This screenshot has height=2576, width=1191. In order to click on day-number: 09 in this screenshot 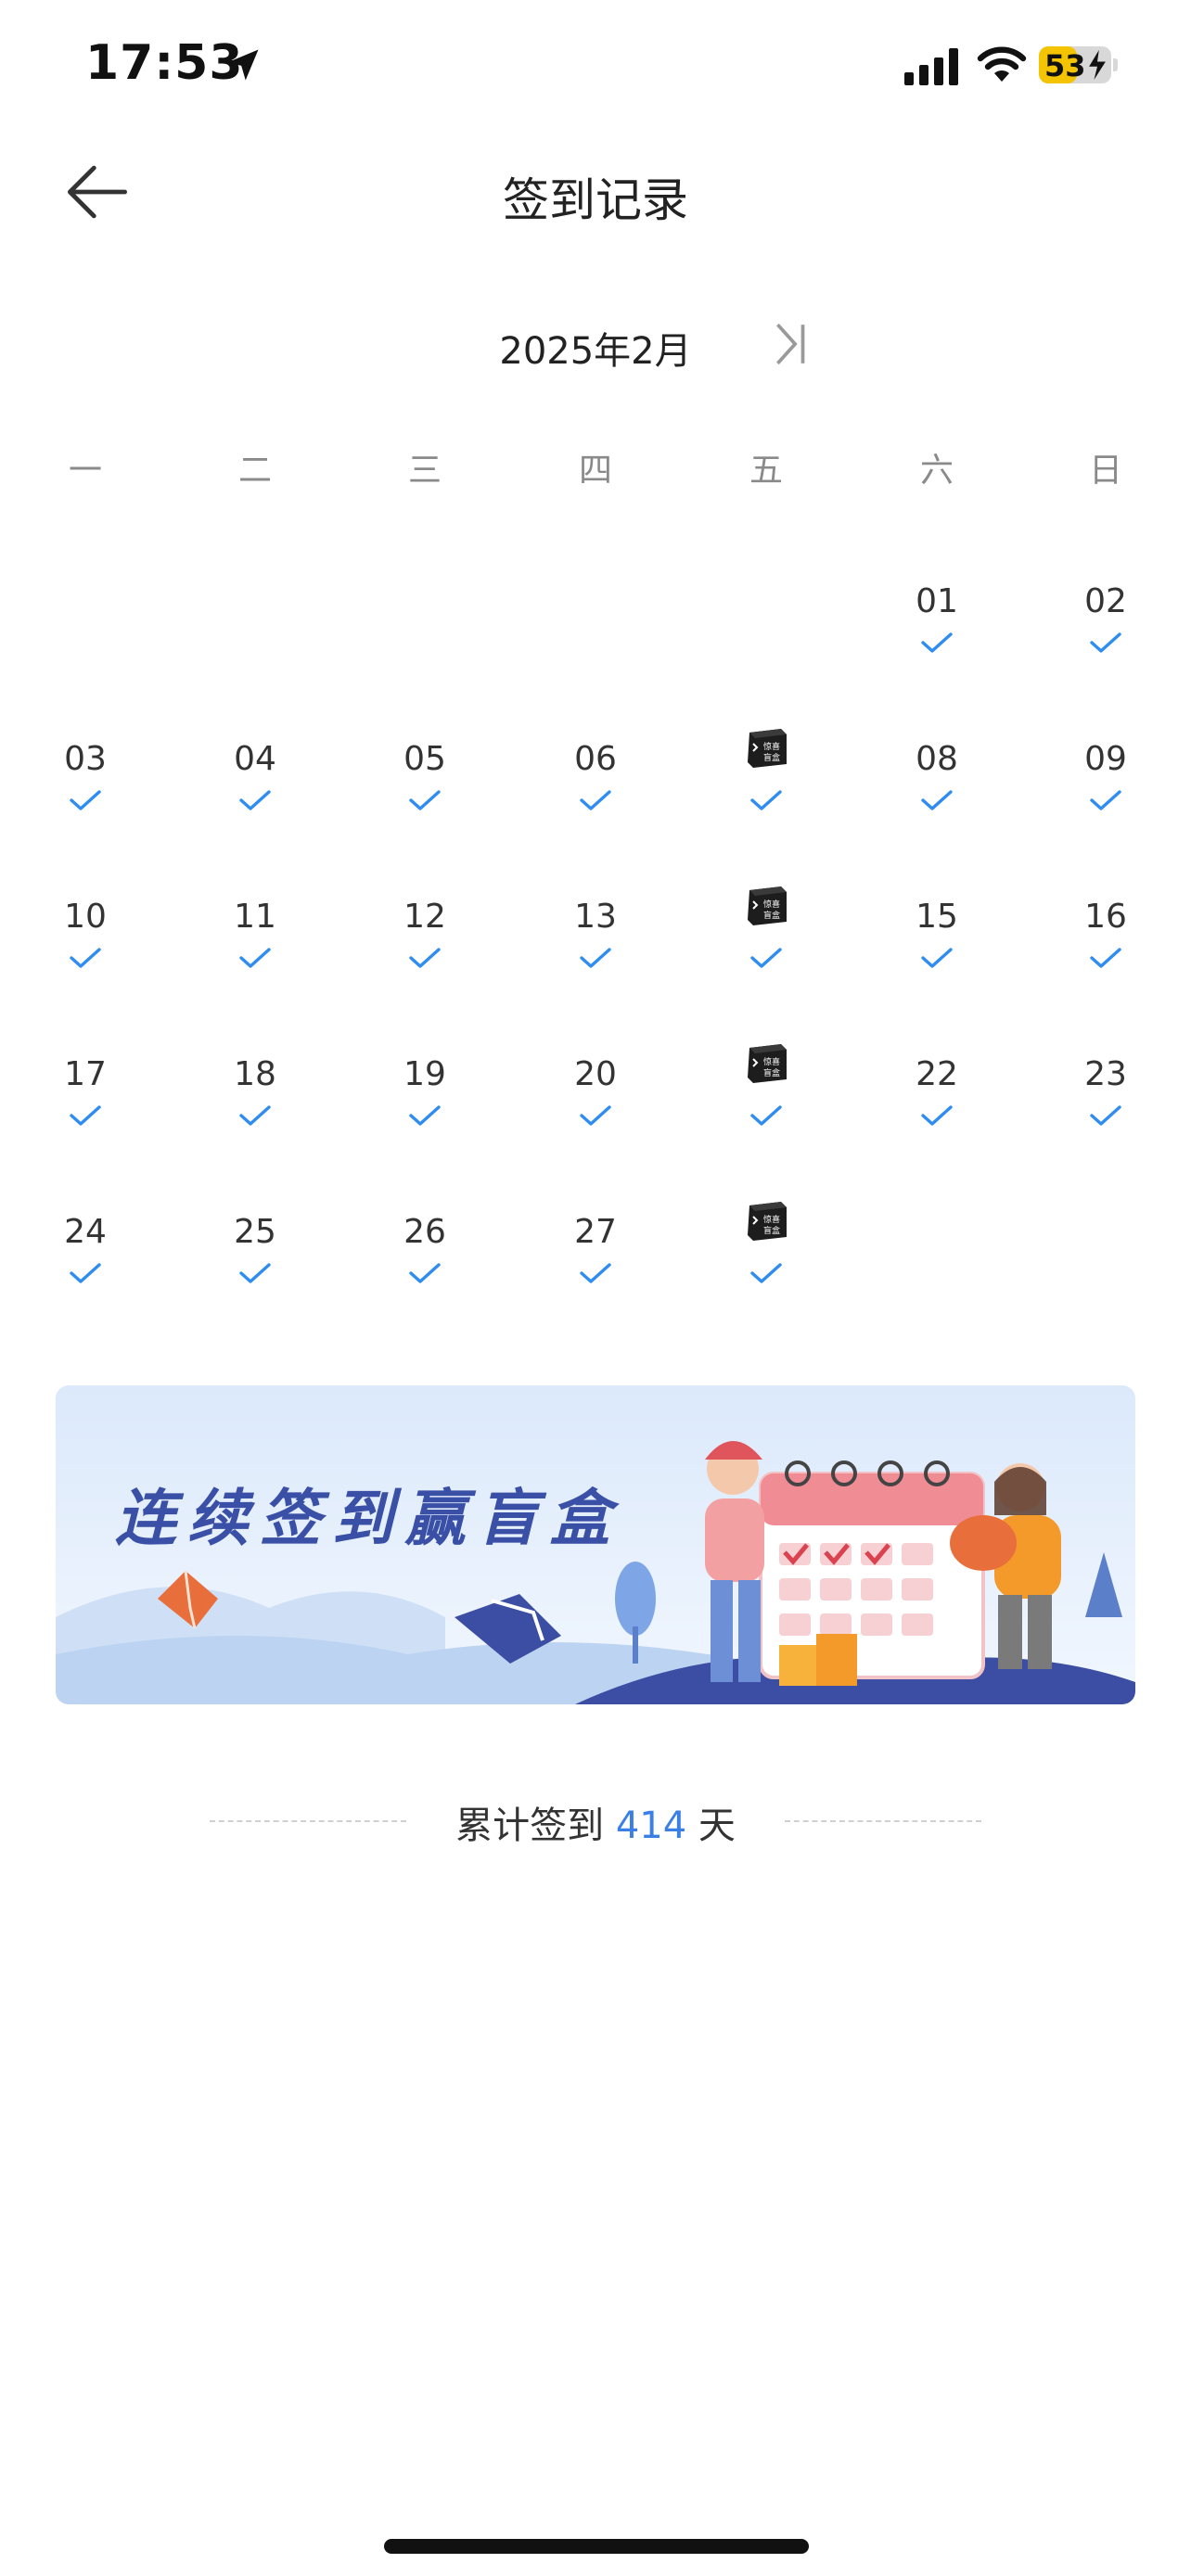, I will do `click(1105, 759)`.